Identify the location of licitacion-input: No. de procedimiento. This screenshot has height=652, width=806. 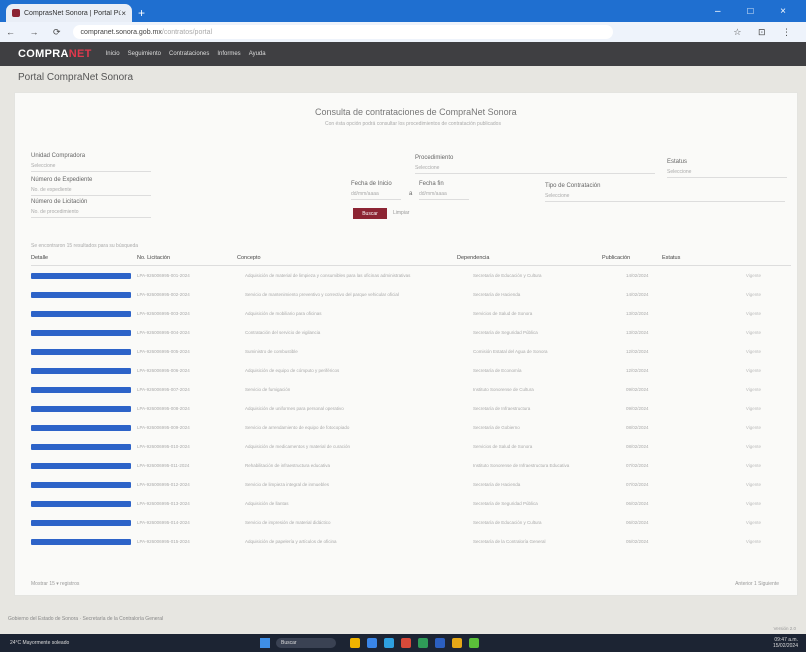
(91, 213).